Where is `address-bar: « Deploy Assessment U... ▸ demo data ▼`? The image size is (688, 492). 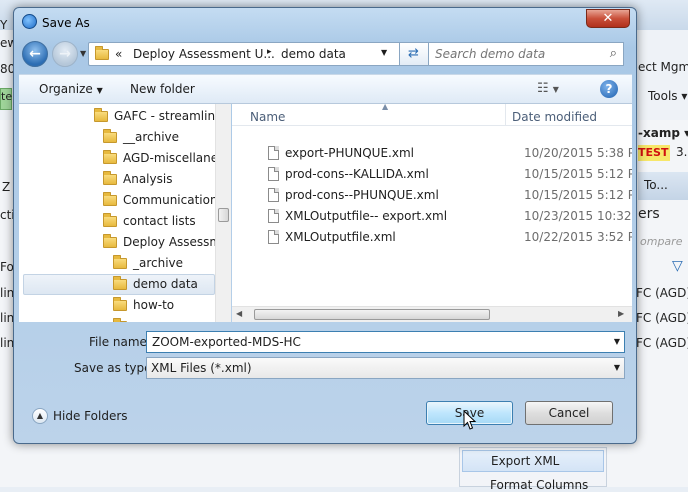
address-bar: « Deploy Assessment U... ▸ demo data ▼ is located at coordinates (251, 54).